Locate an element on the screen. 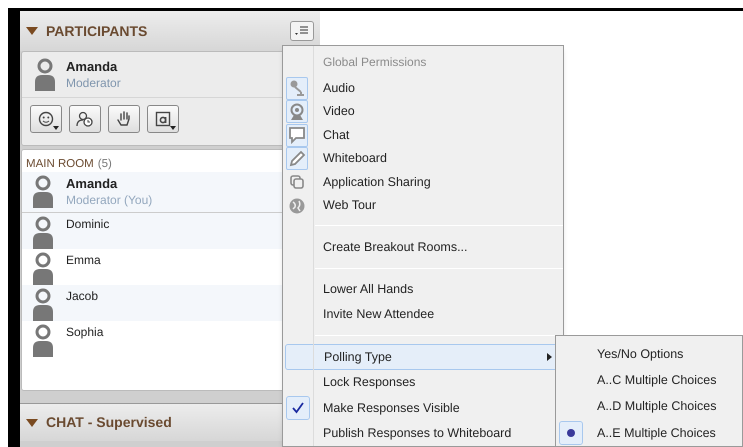 The image size is (743, 447). menu-item: Invite New Attendee is located at coordinates (423, 315).